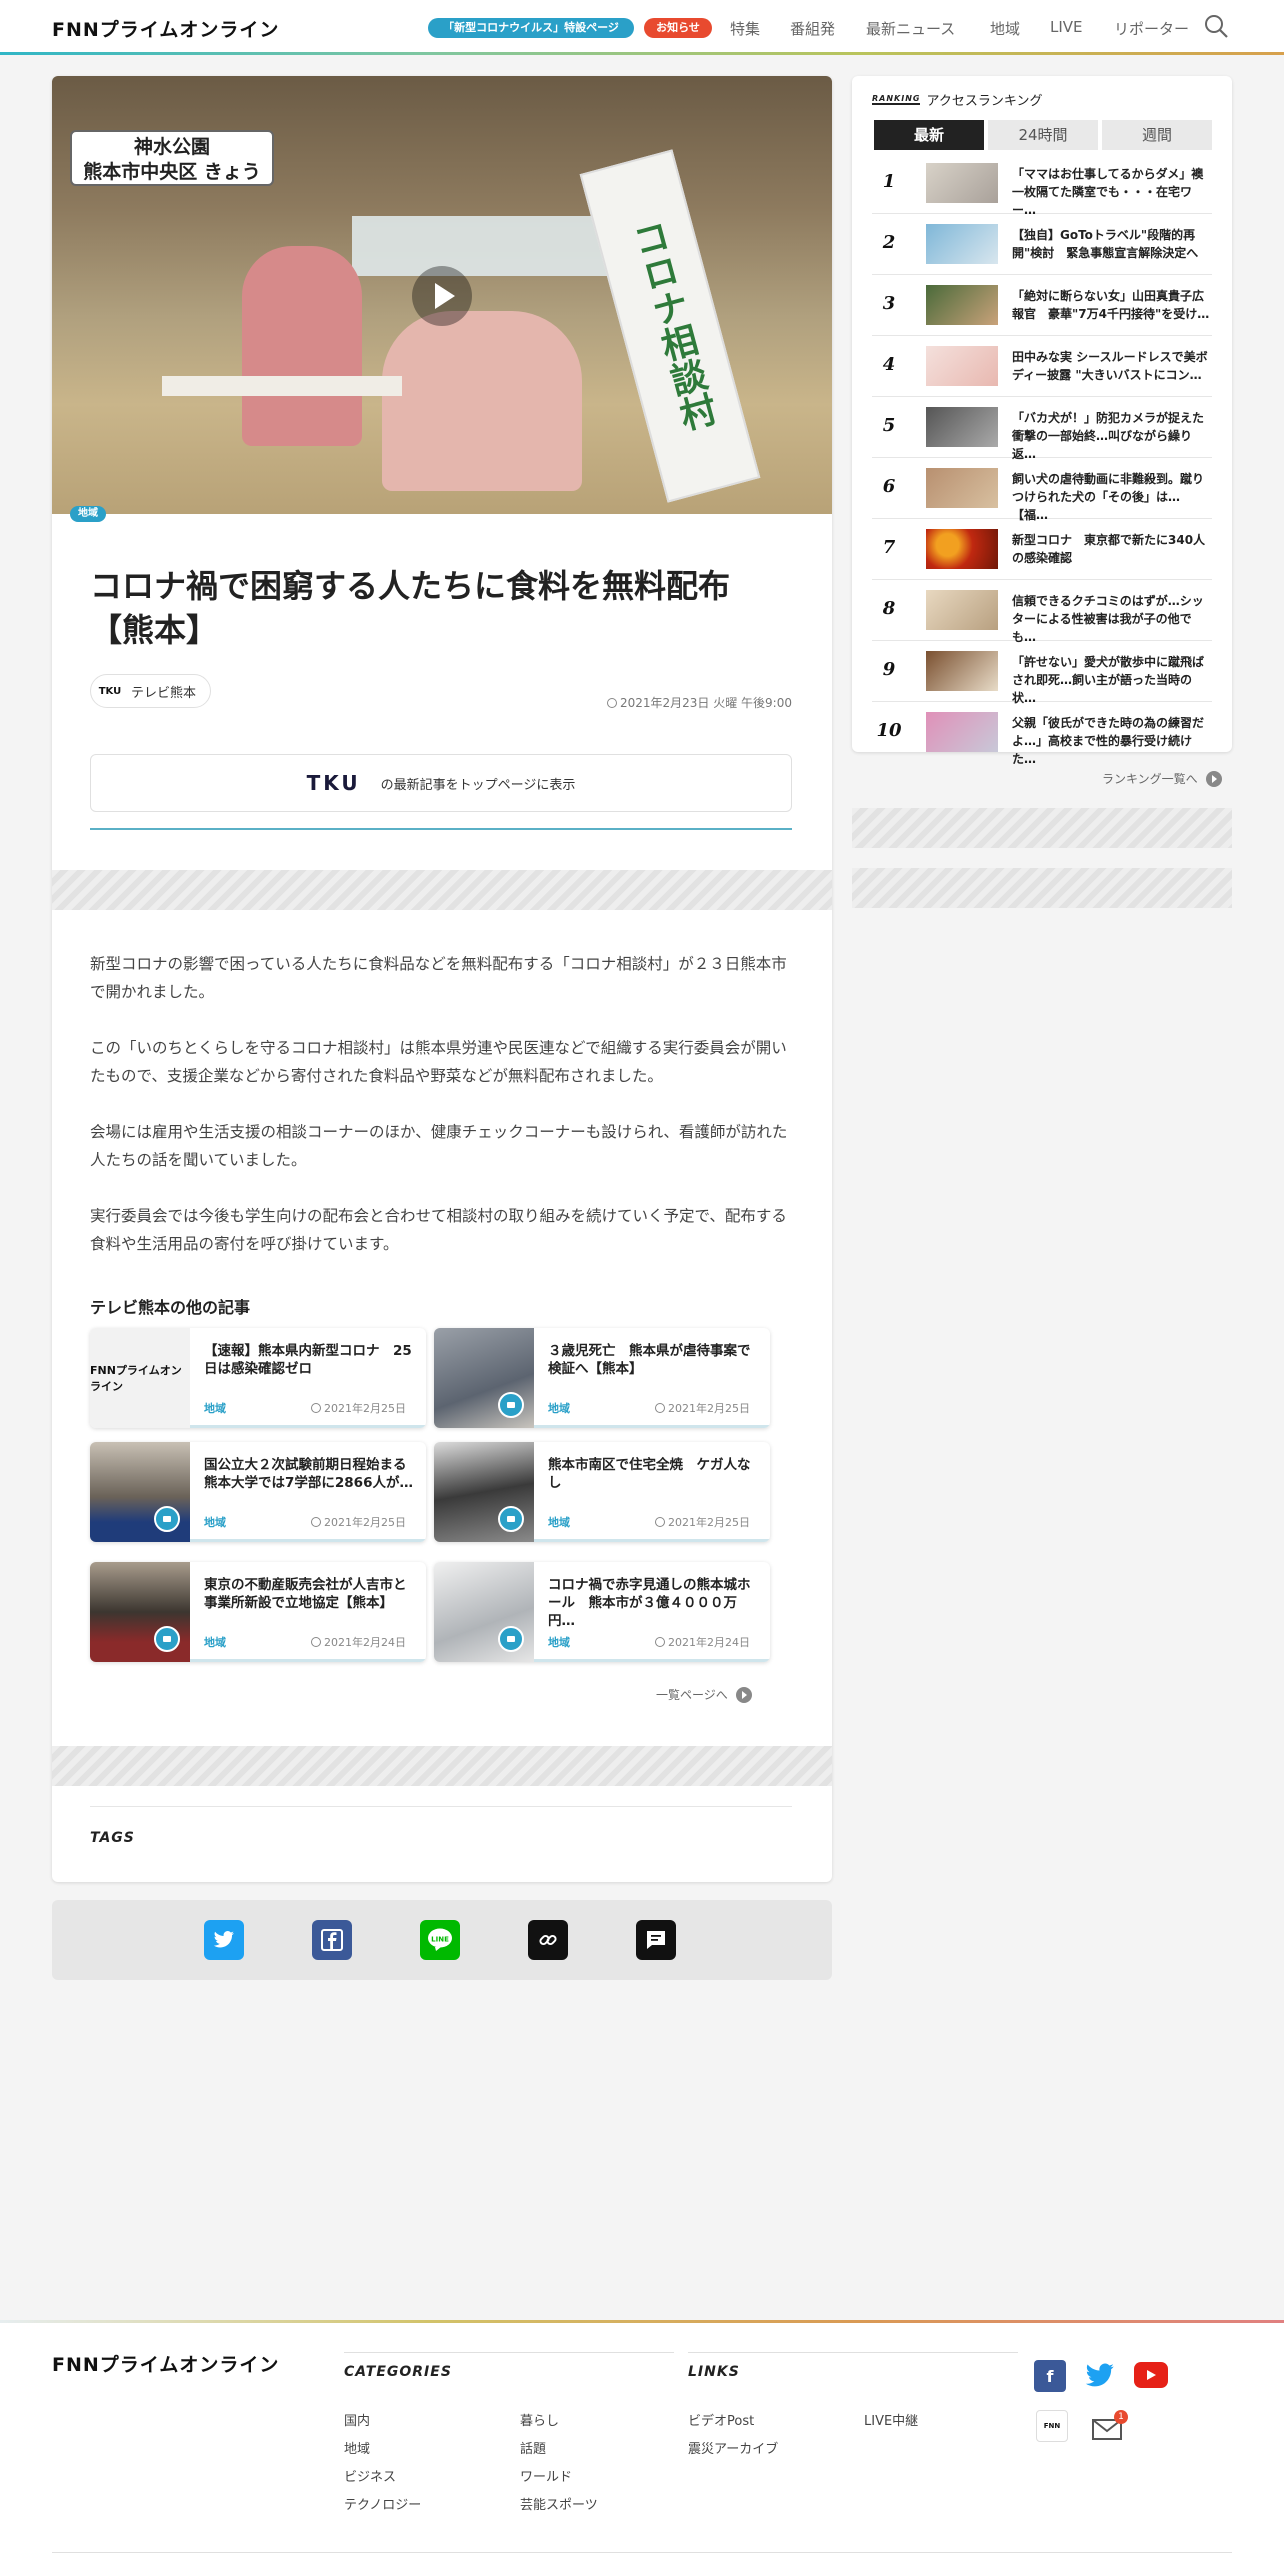 The image size is (1284, 2568). I want to click on ranking-item: 2 【独自】GoToトラベル"段階的再開"検討 緊急事態宣言解除決定へ, so click(1042, 244).